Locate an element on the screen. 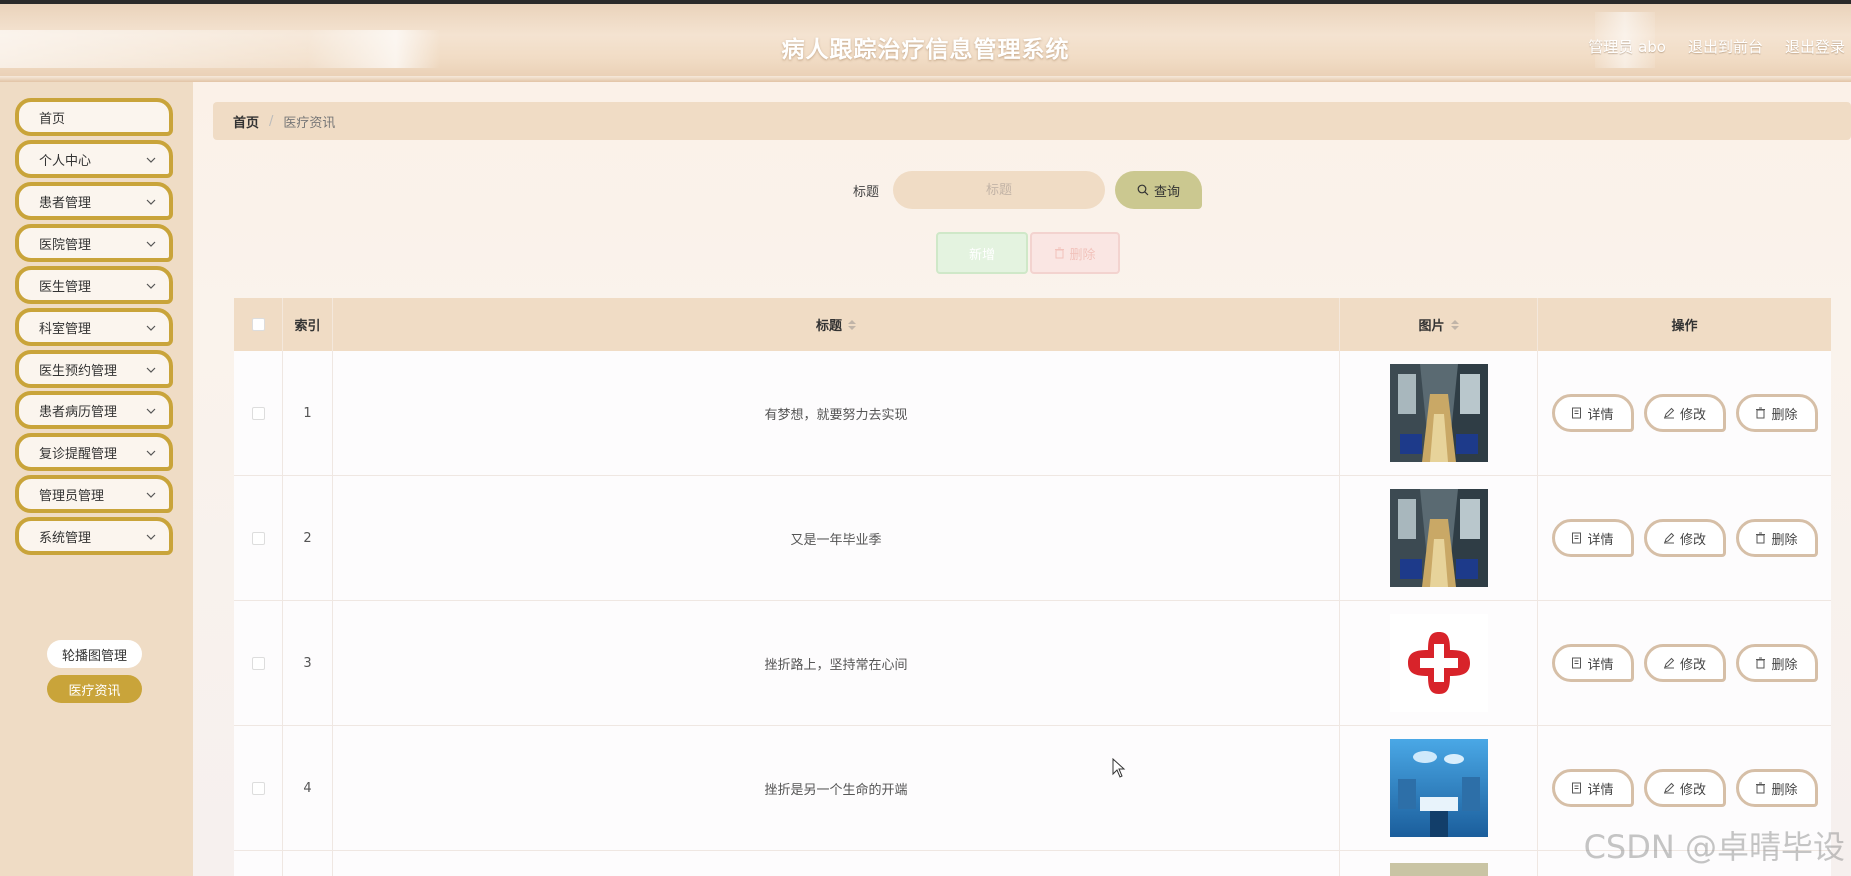 This screenshot has width=1851, height=876. sidebar-item-2: 患者管理 is located at coordinates (94, 201).